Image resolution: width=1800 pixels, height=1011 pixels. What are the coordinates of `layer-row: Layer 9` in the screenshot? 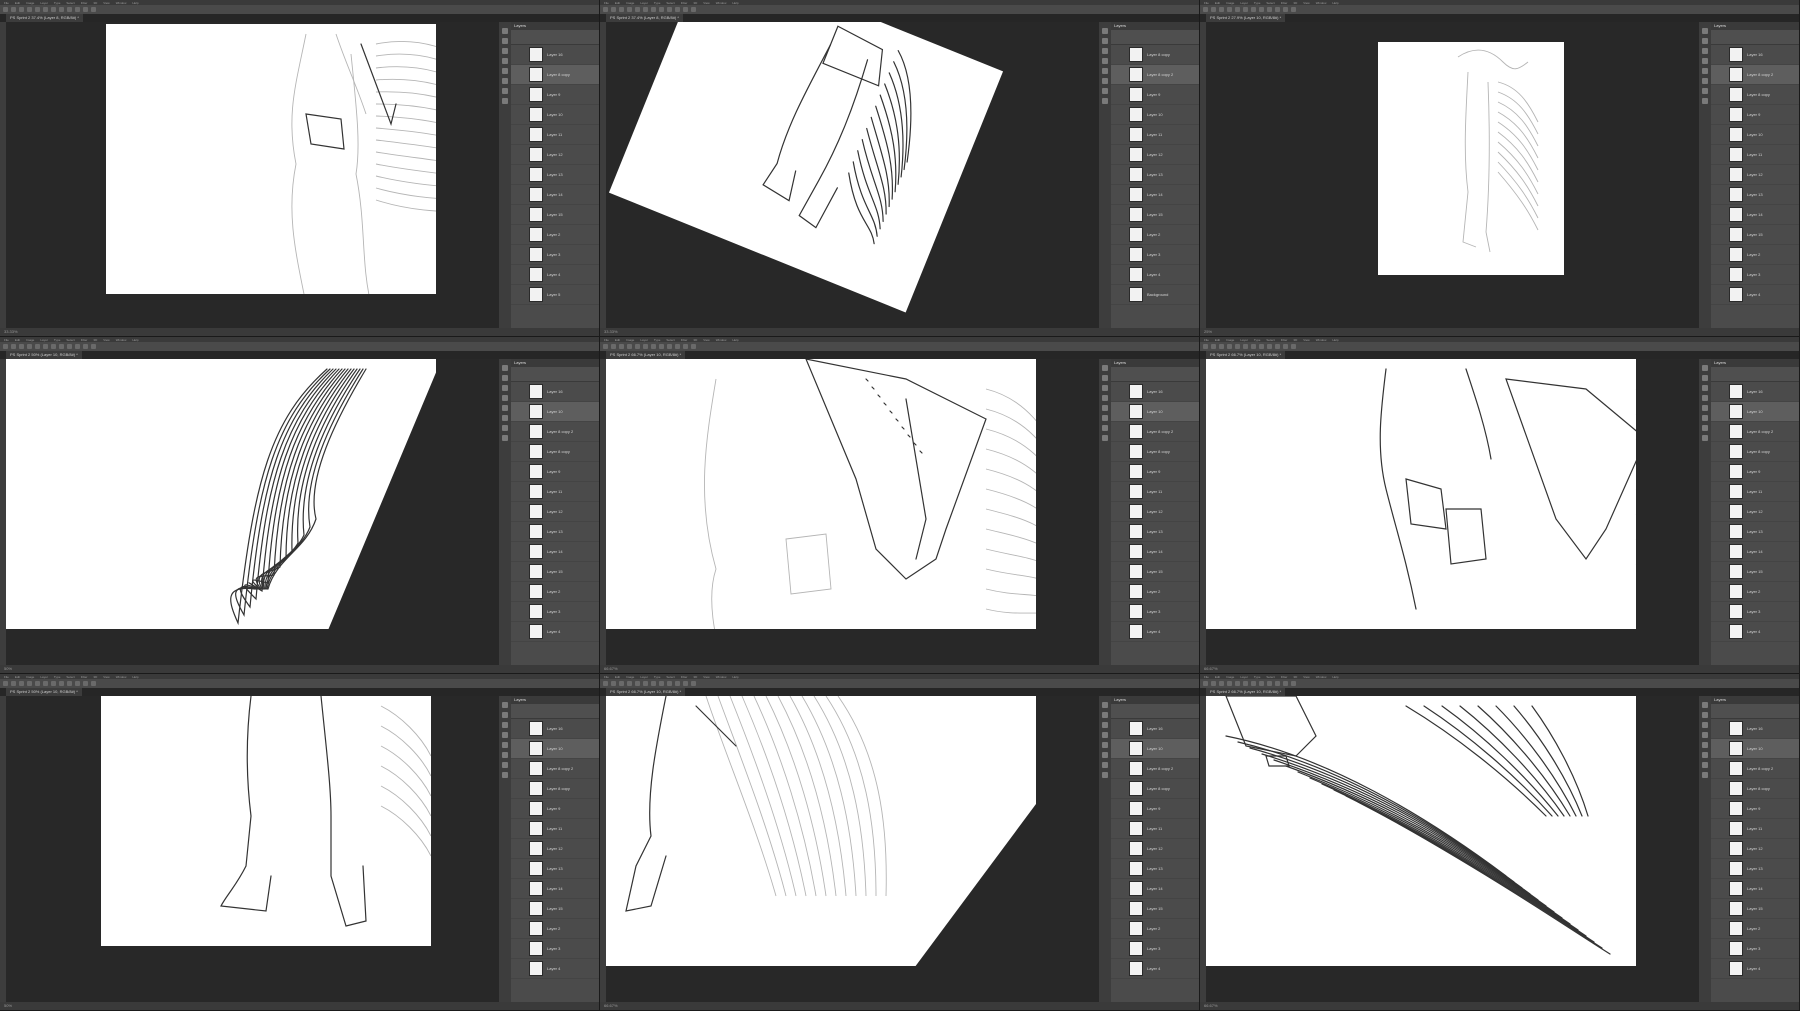 It's located at (555, 809).